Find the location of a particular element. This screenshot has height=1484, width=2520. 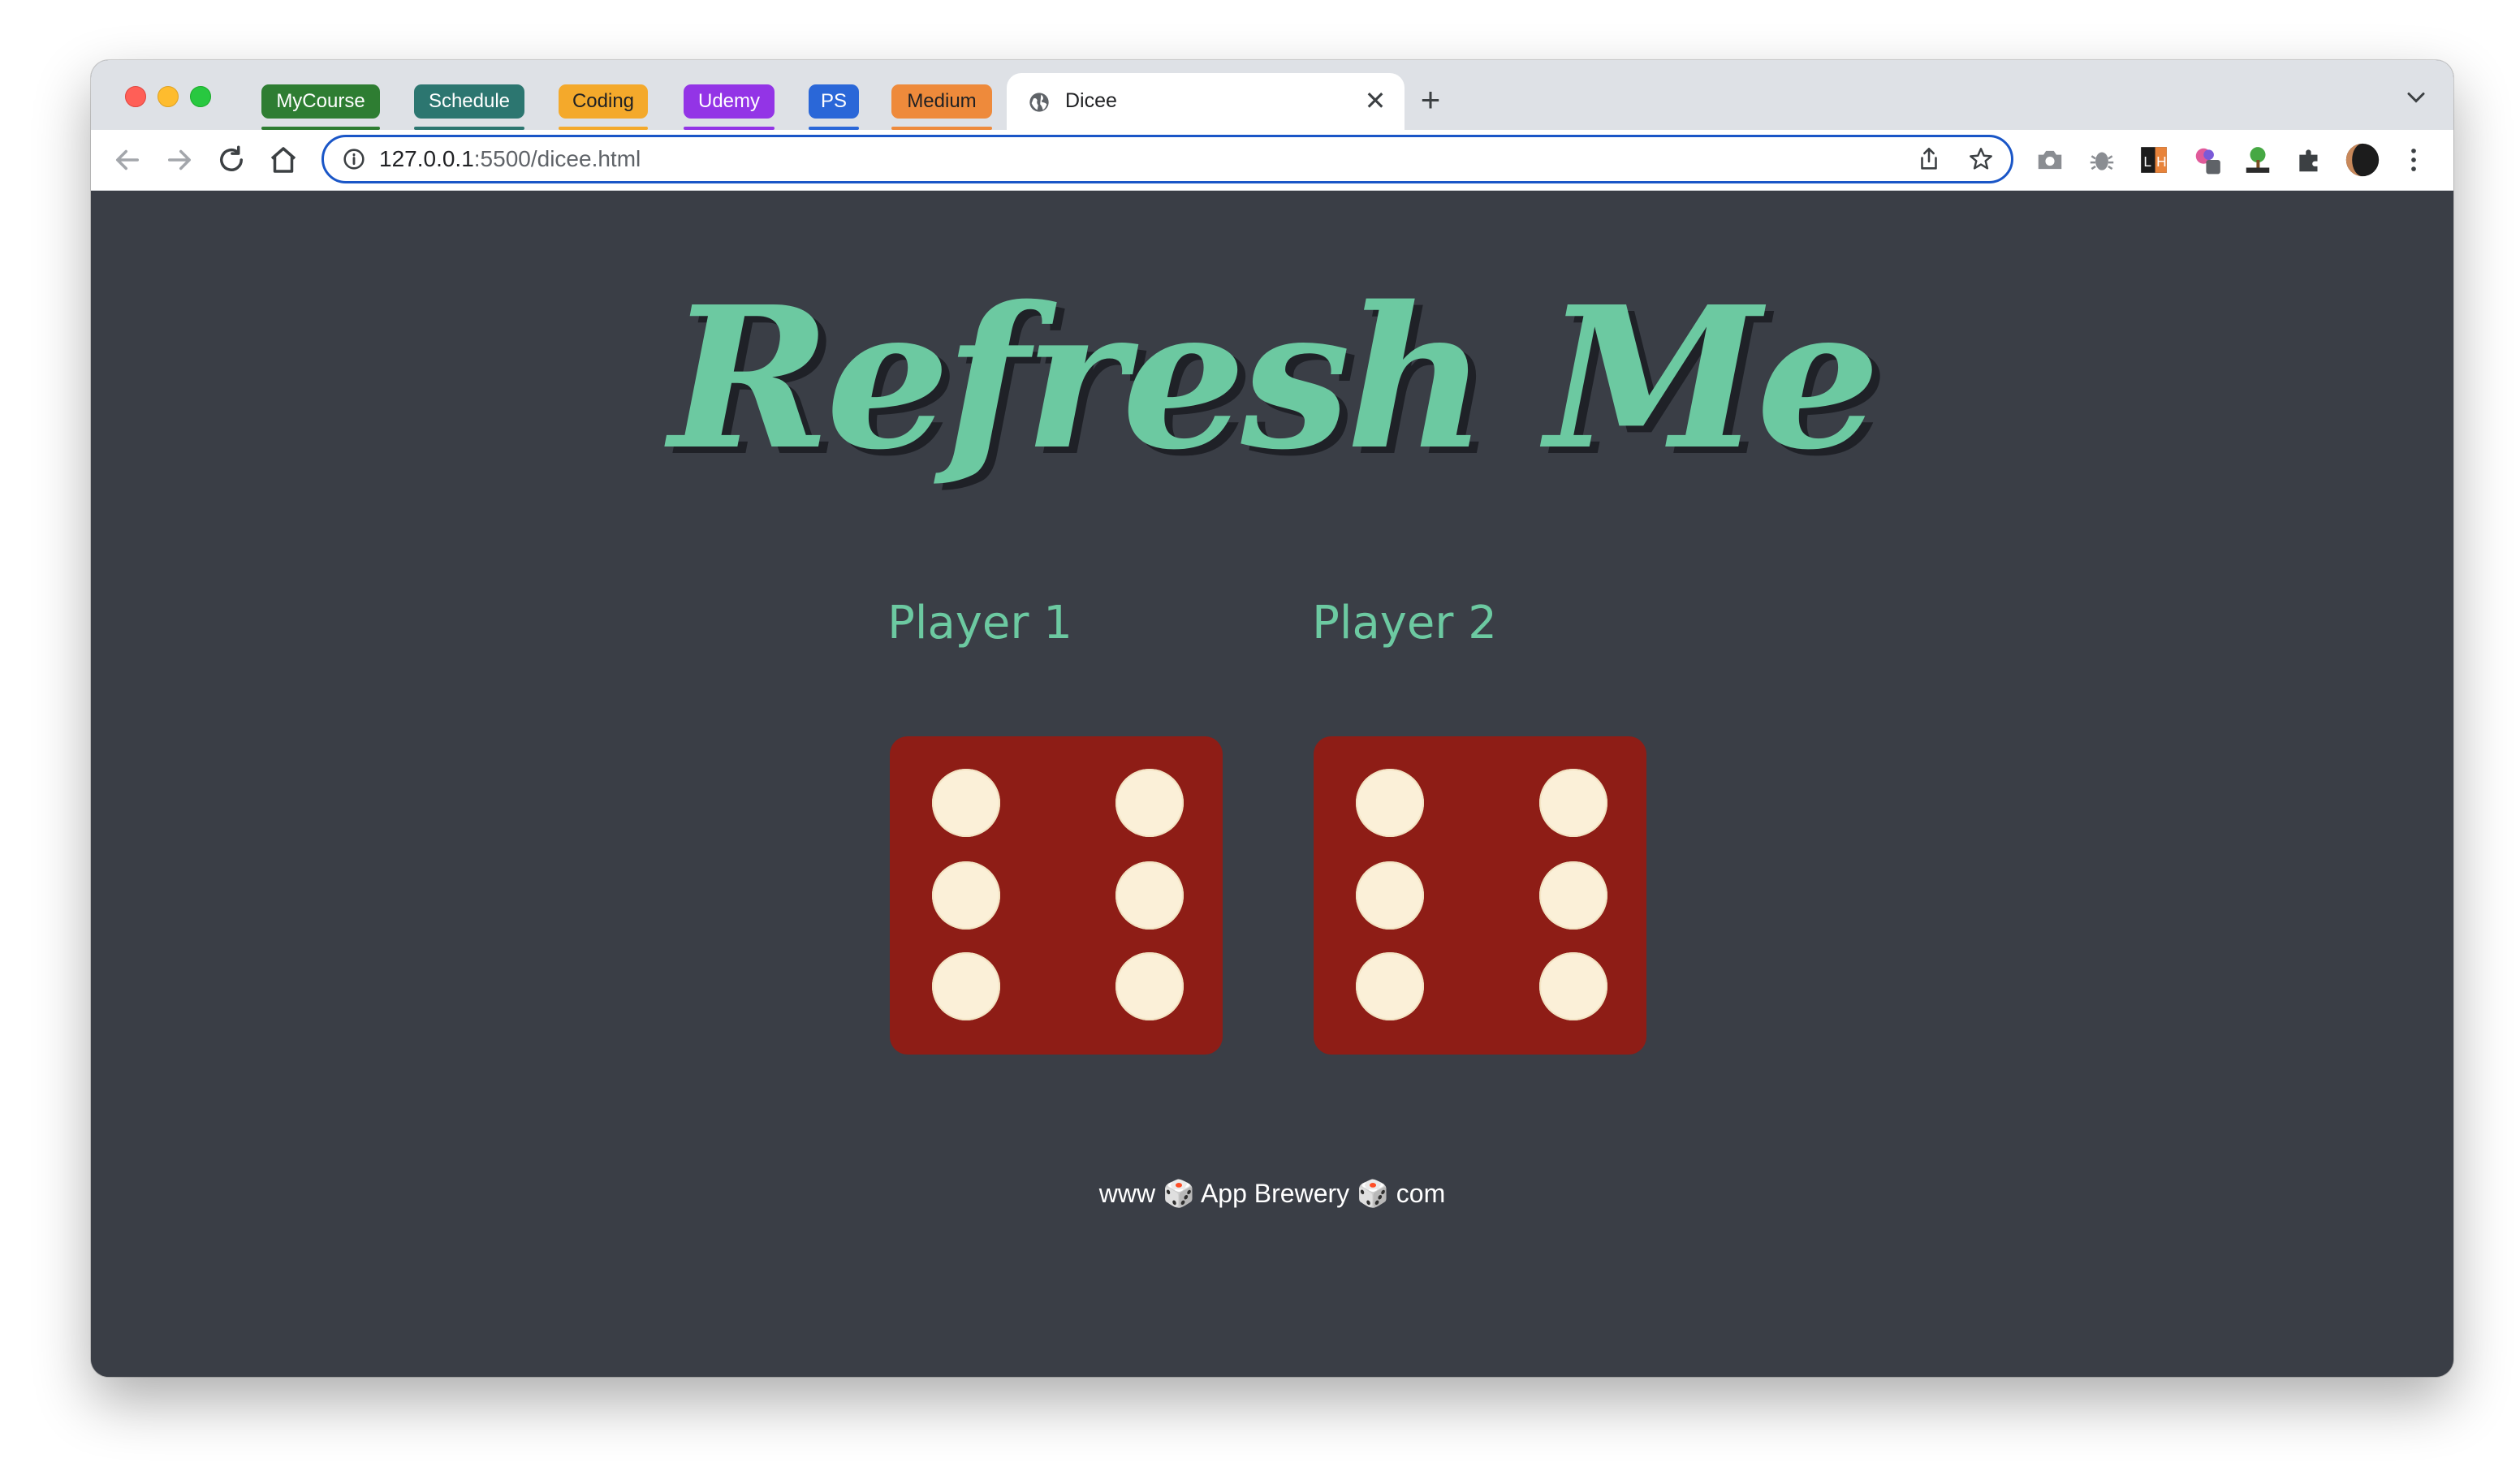

info-icon is located at coordinates (354, 159).